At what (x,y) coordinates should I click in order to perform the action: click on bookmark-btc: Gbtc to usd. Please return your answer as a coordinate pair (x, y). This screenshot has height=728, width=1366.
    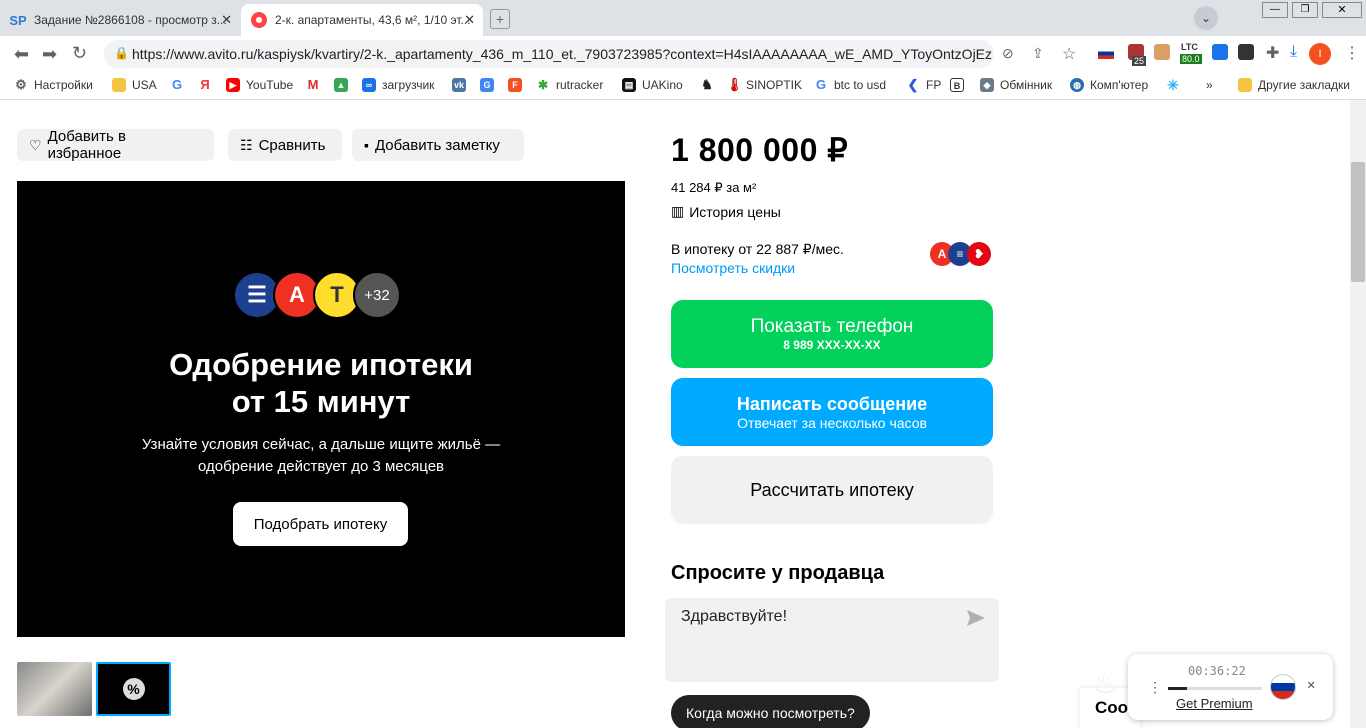
    Looking at the image, I should click on (850, 85).